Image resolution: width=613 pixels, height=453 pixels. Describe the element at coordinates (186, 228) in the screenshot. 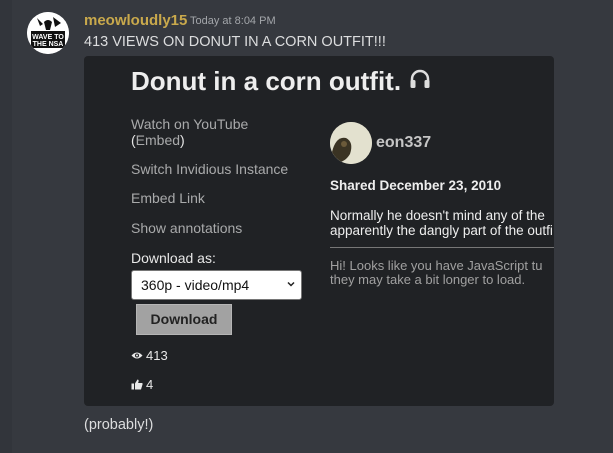

I see `show-annotations-link: Show annotations` at that location.